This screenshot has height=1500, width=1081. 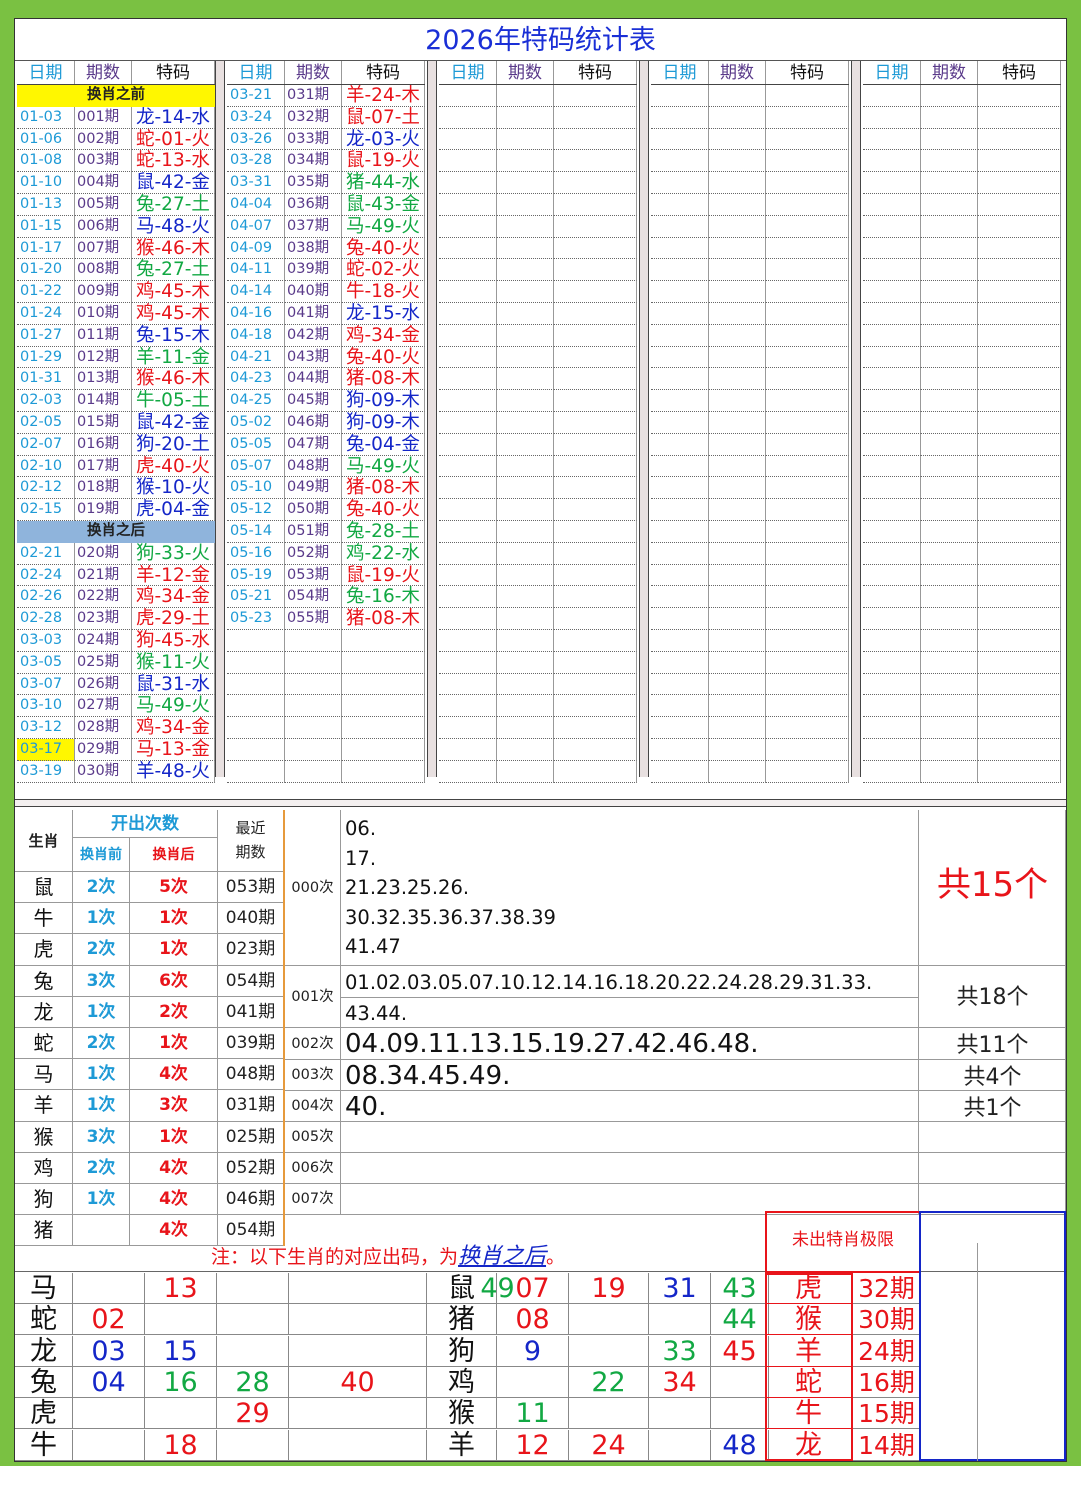 What do you see at coordinates (533, 1414) in the screenshot?
I see `lower-code: 11` at bounding box center [533, 1414].